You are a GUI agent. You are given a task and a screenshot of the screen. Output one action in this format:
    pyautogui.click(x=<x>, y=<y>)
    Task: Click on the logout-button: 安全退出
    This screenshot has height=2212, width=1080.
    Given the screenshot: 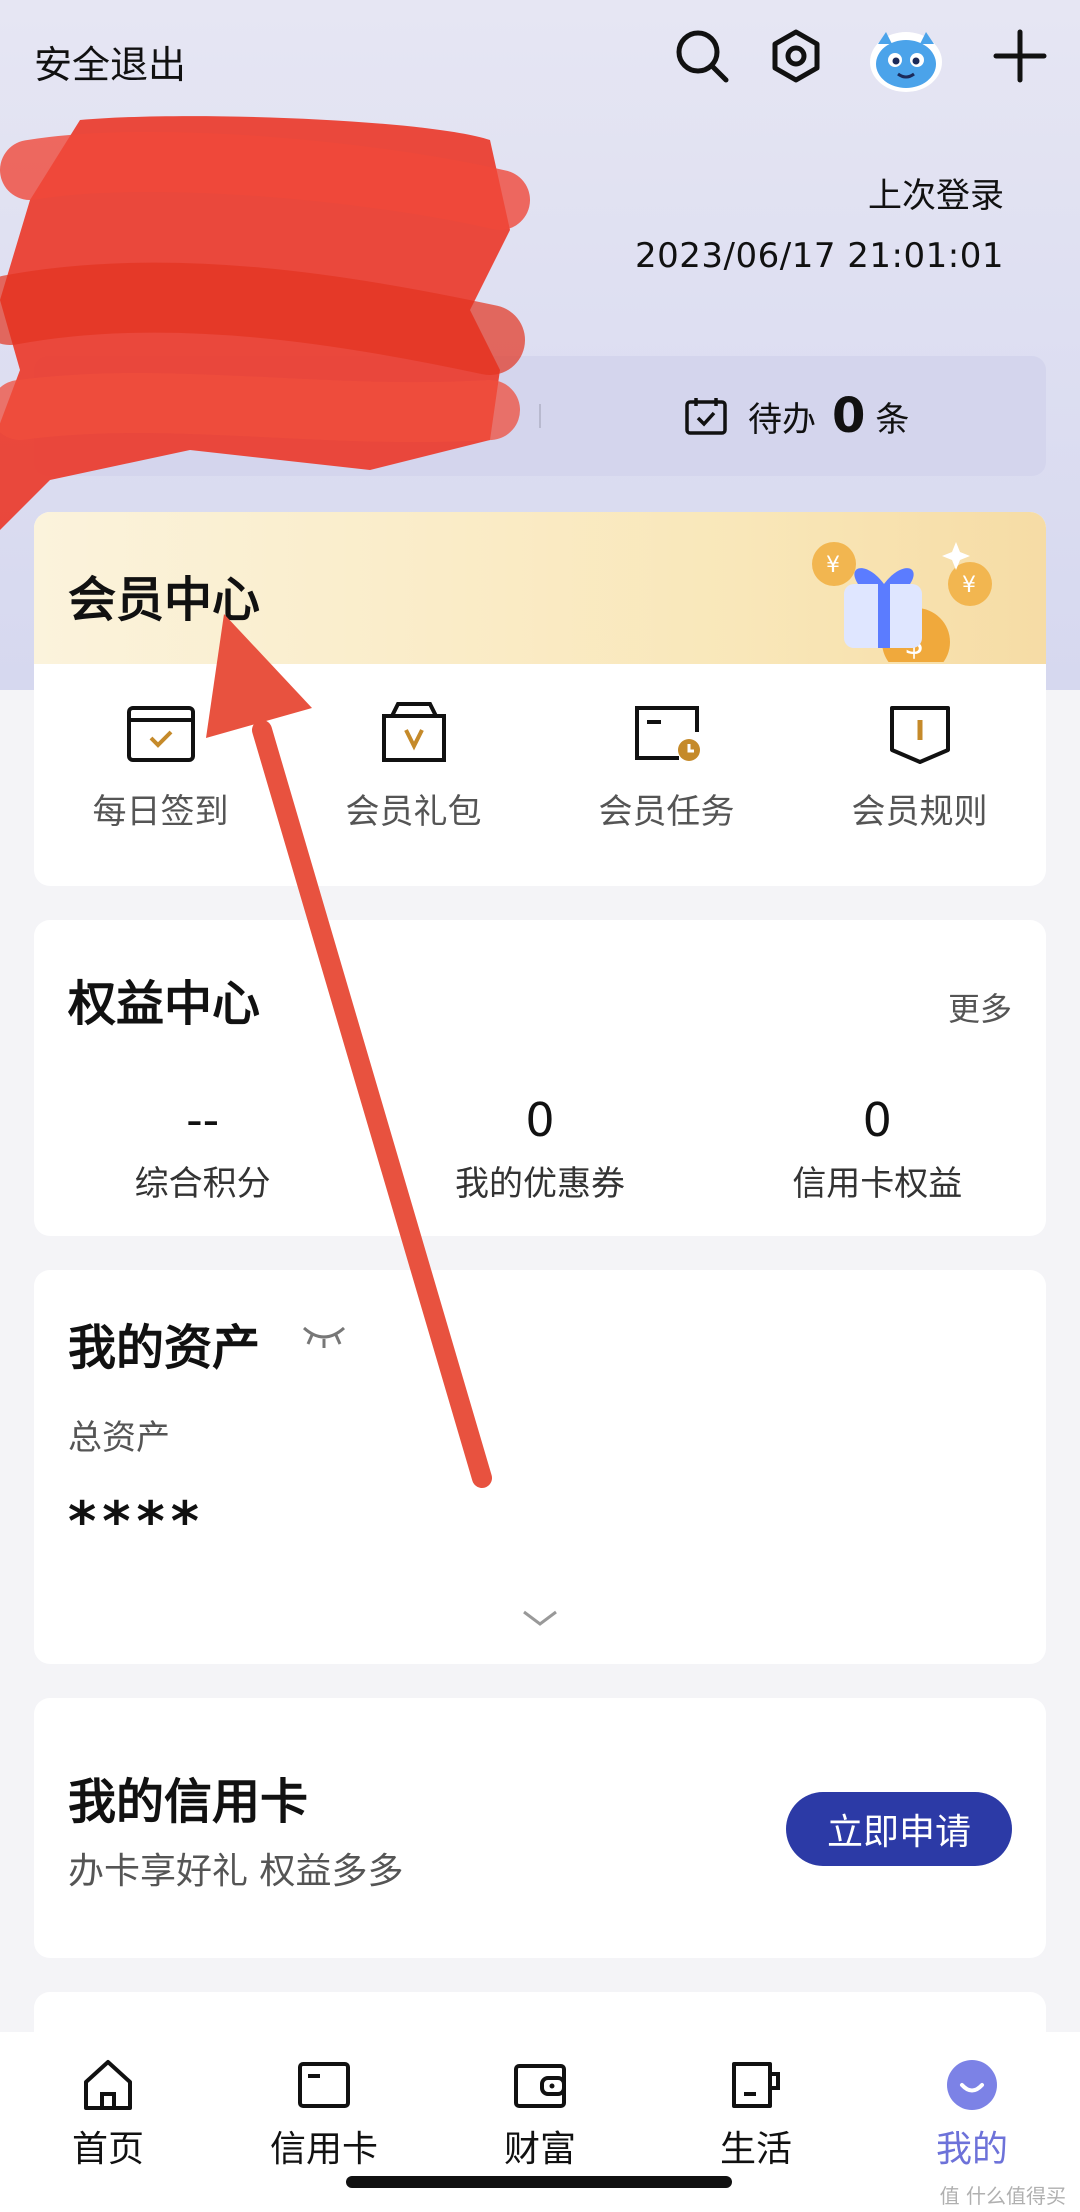 What is the action you would take?
    pyautogui.click(x=110, y=61)
    